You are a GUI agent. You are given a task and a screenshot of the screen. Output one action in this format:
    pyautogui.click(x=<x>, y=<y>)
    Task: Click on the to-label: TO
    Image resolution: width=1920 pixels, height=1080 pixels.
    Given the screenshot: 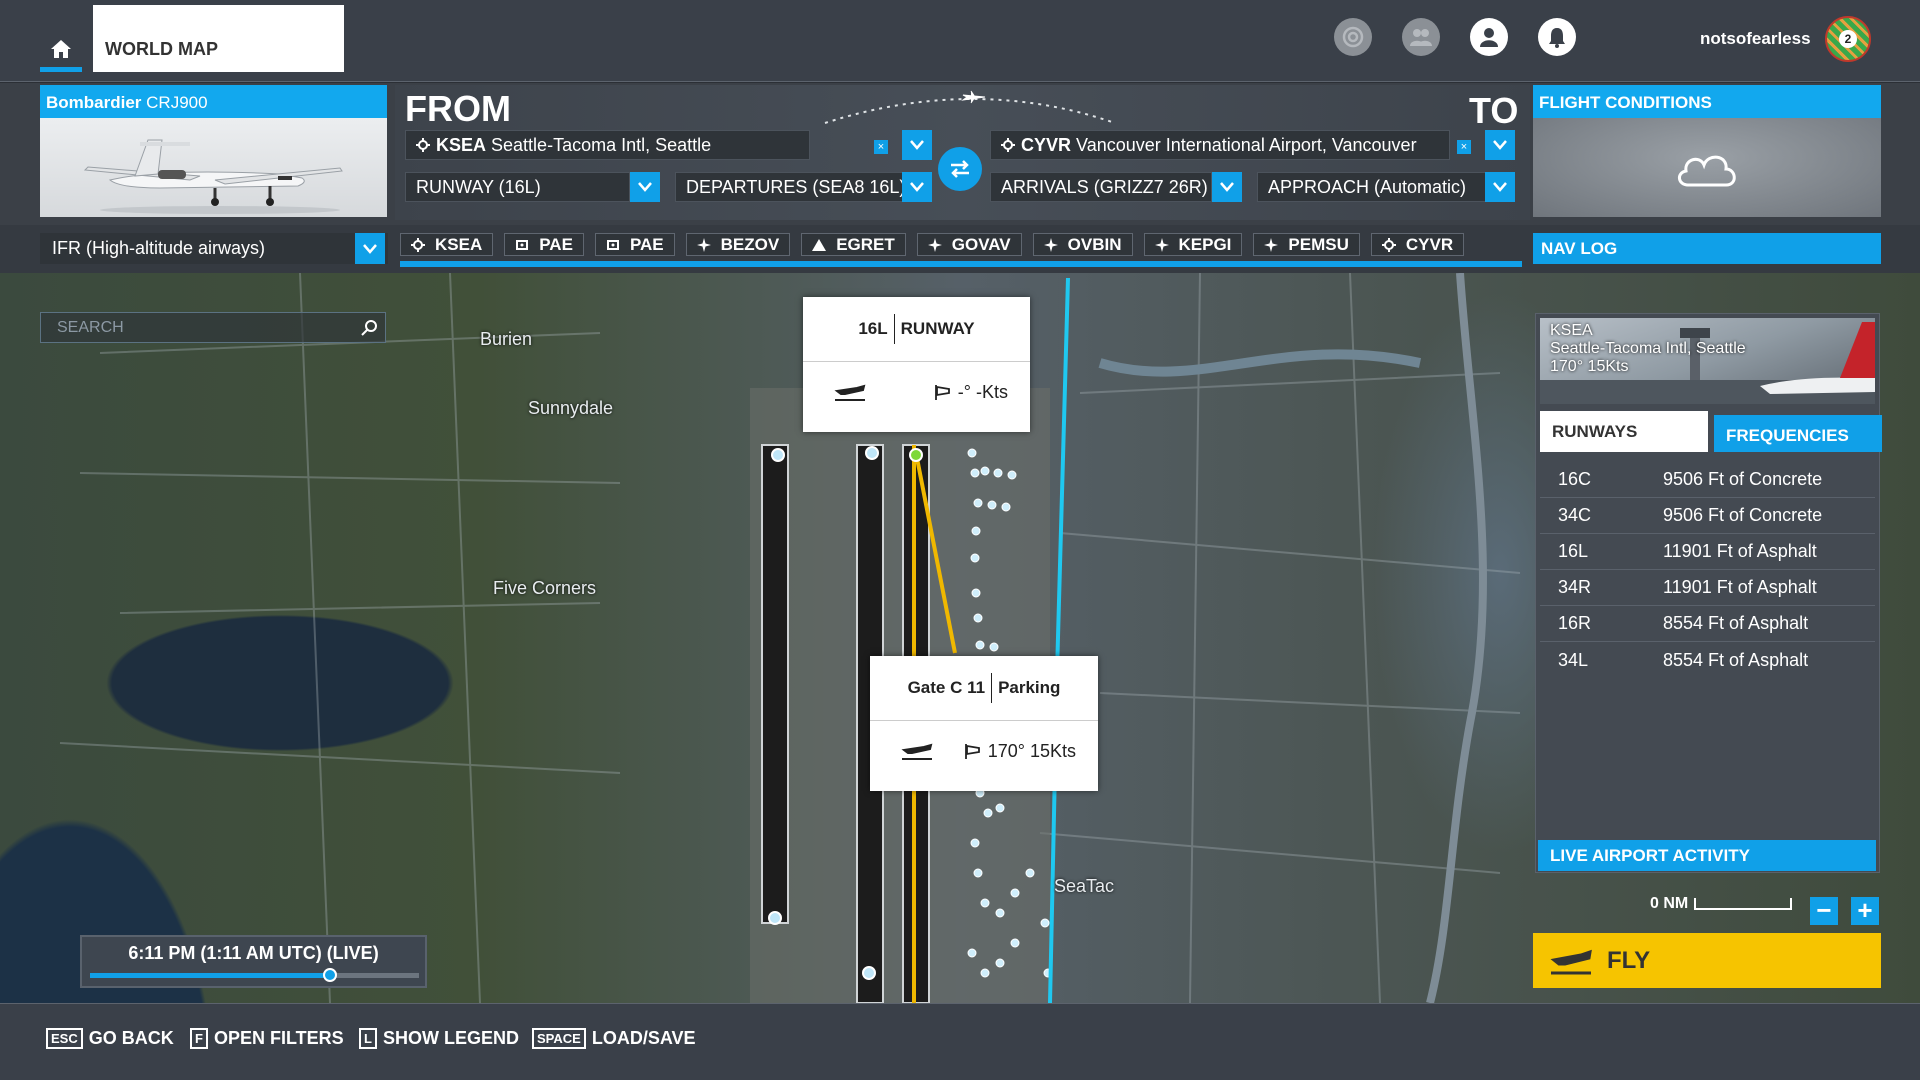 What is the action you would take?
    pyautogui.click(x=1494, y=110)
    